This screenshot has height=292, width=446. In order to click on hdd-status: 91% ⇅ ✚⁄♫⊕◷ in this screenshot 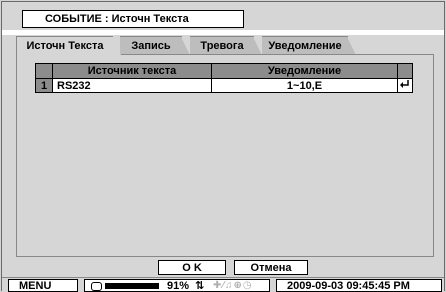, I will do `click(177, 285)`.